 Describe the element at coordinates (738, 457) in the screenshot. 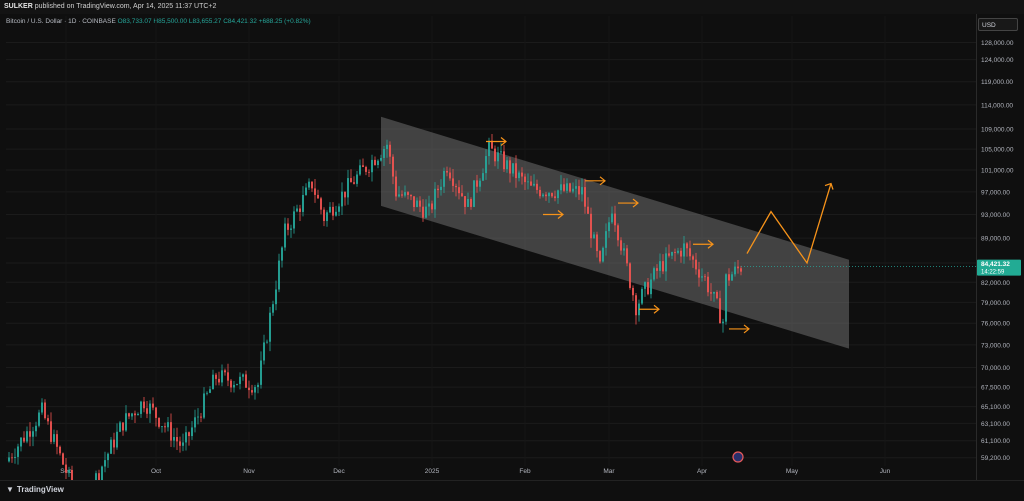

I see `event-marker-icon` at that location.